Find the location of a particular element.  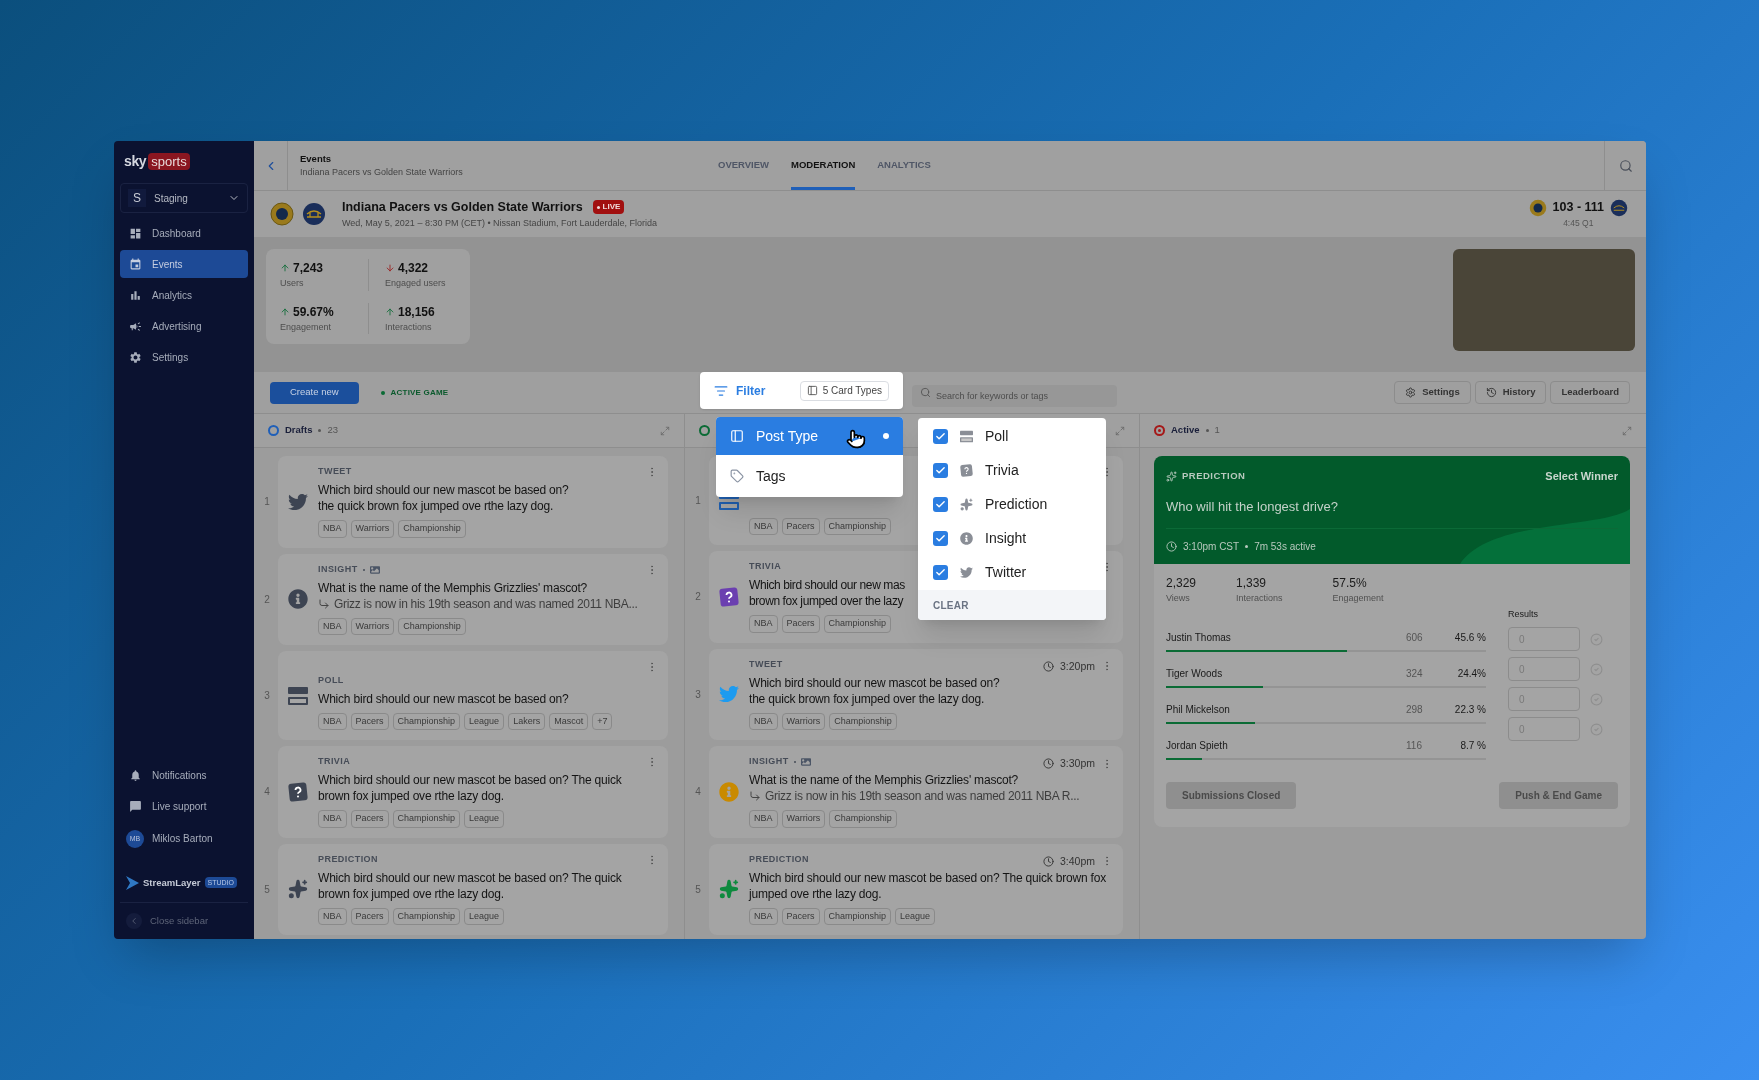

nav-item: Advertising is located at coordinates (184, 326).